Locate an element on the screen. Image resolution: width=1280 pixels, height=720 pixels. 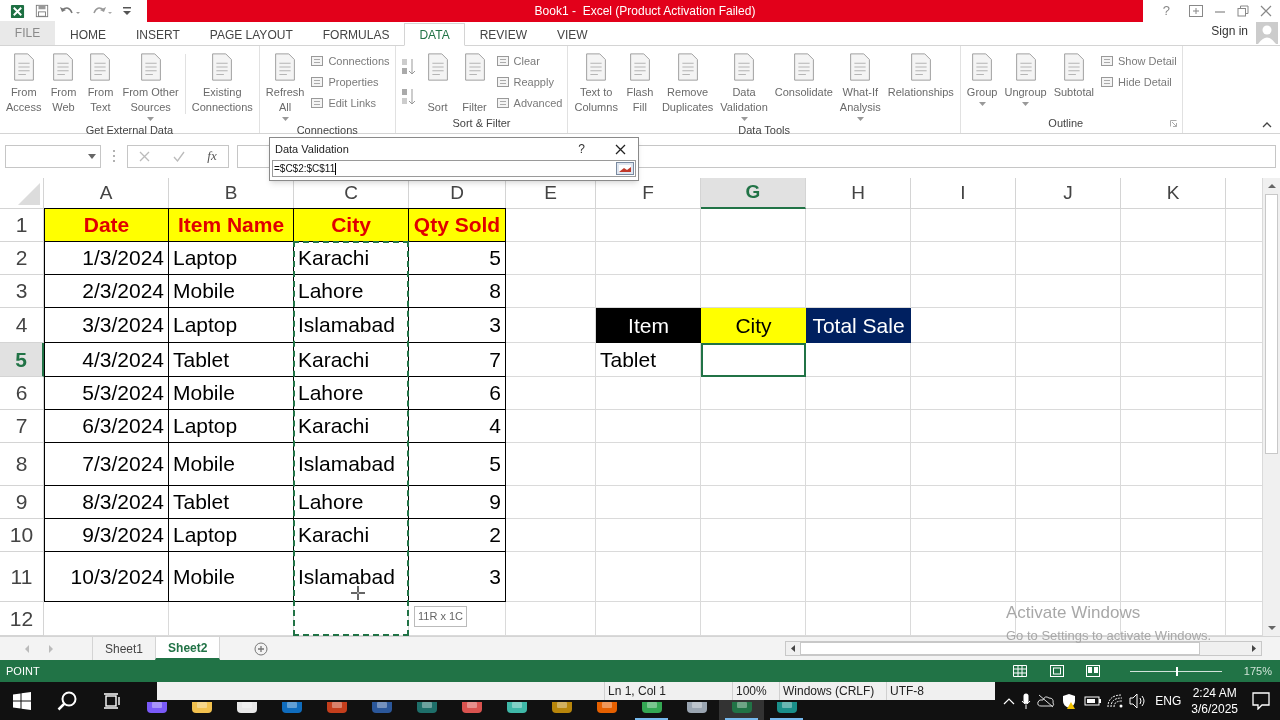
speaker-icon is located at coordinates (1138, 701).